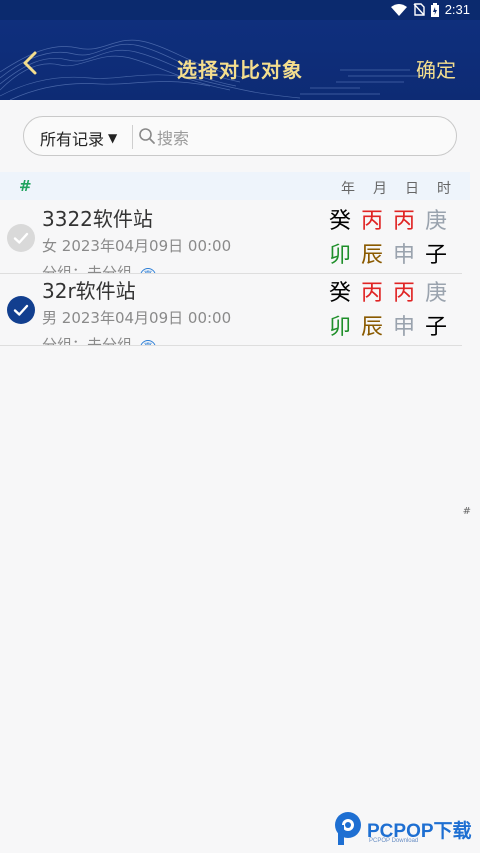 This screenshot has height=853, width=480. Describe the element at coordinates (113, 138) in the screenshot. I see `caret-down-icon: ▼` at that location.